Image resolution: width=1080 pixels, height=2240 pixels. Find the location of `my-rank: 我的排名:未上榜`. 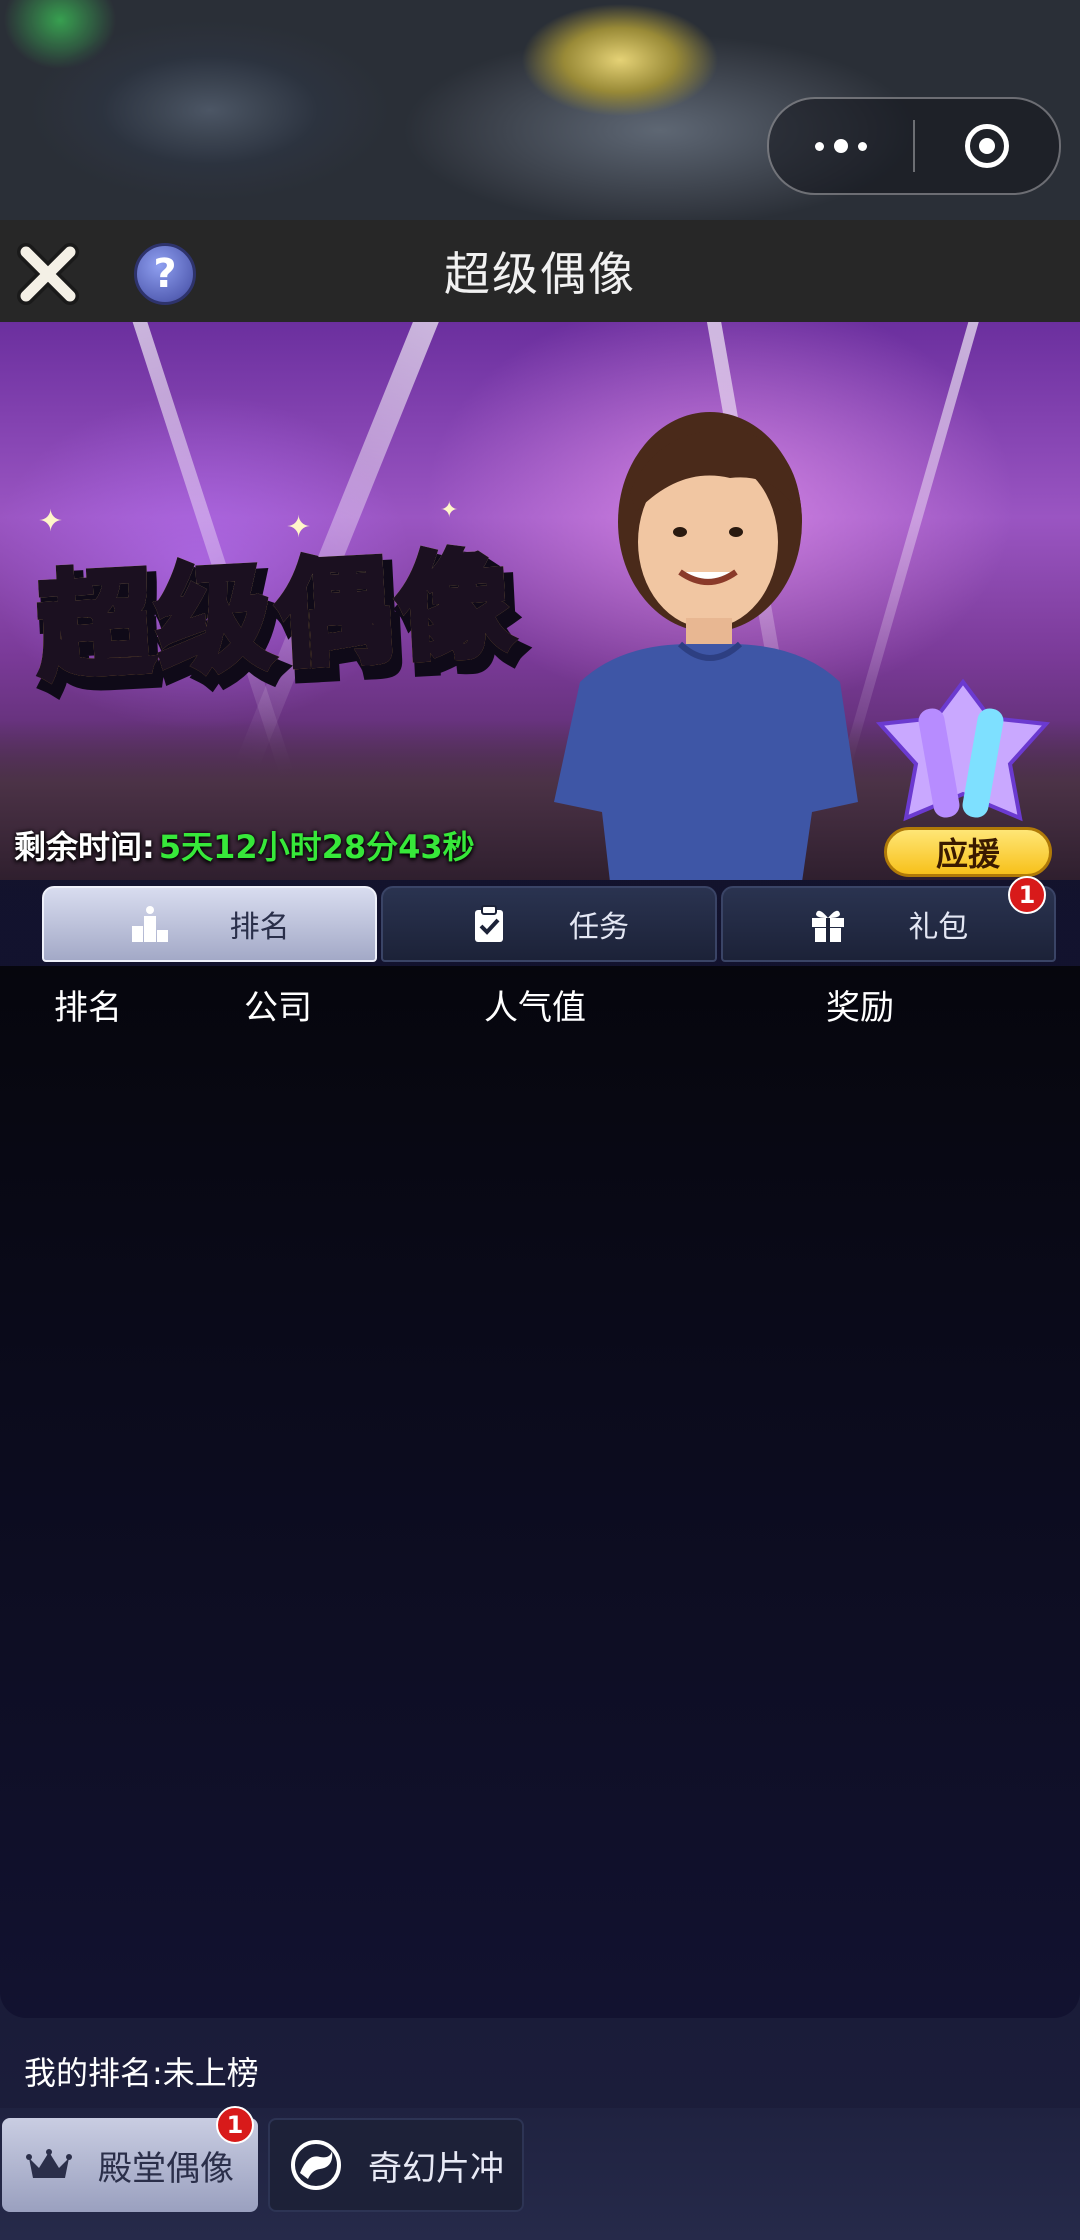

my-rank: 我的排名:未上榜 is located at coordinates (141, 2071).